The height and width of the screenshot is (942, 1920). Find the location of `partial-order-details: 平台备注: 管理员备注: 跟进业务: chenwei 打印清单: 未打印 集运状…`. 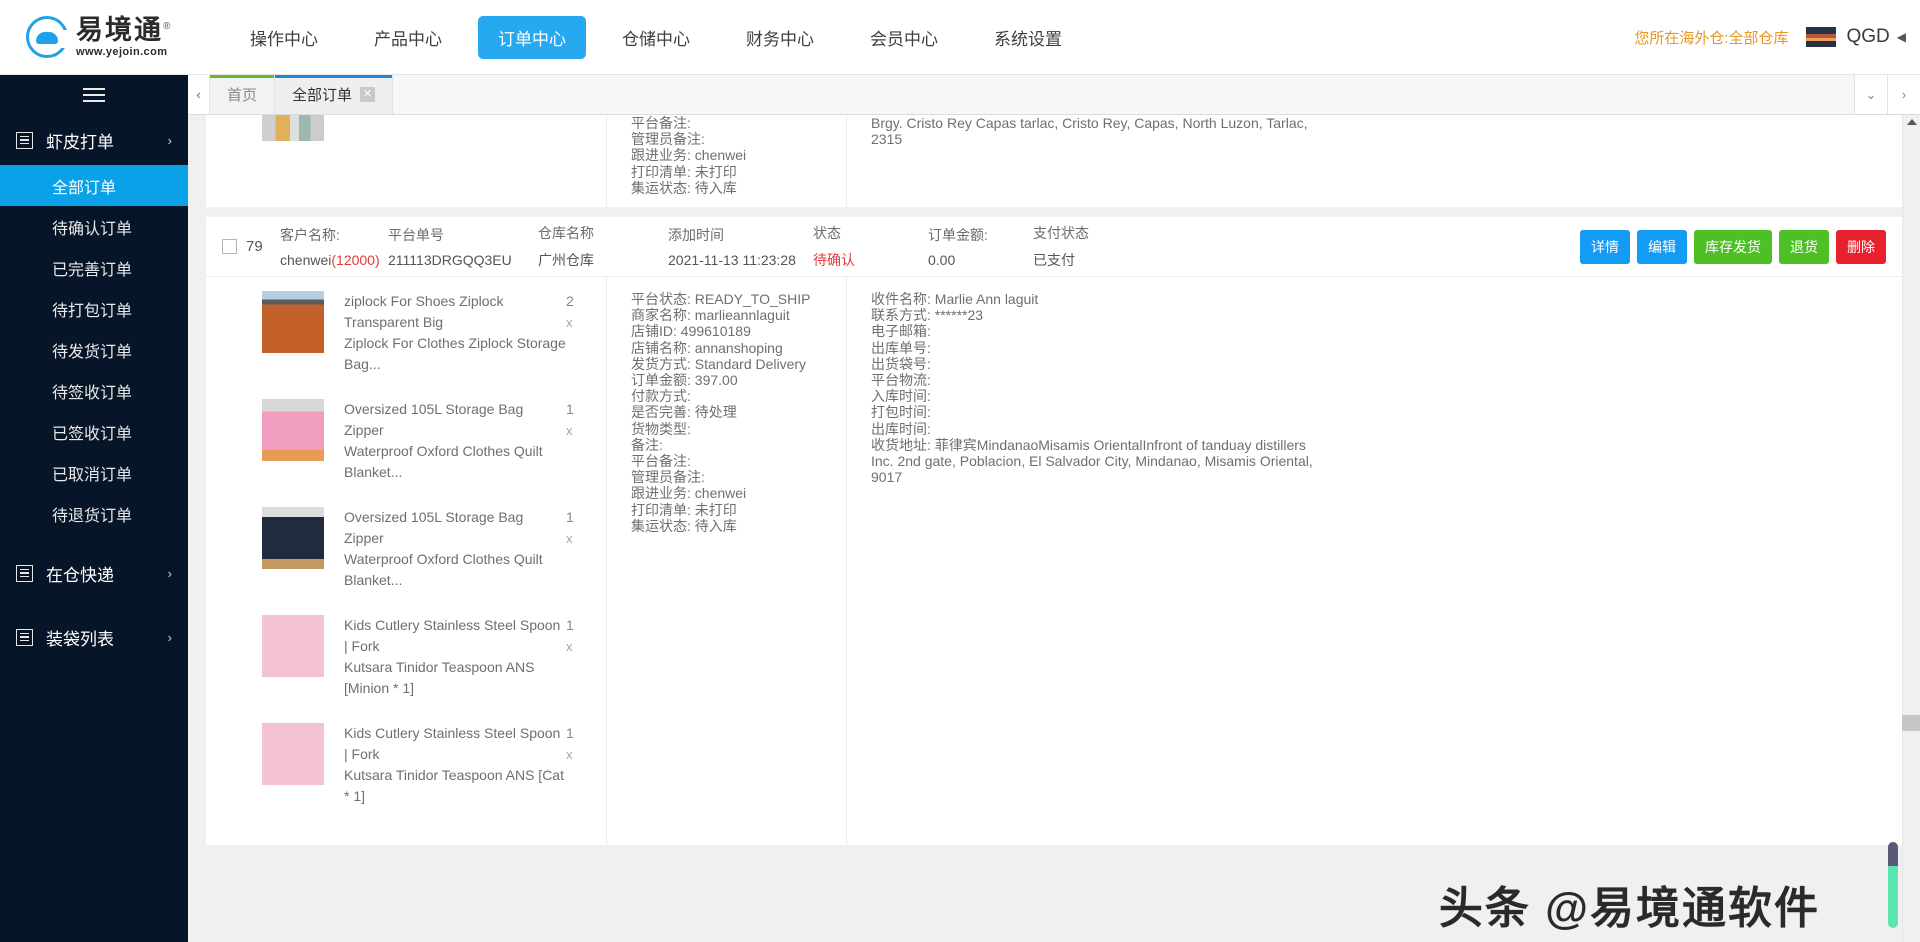

partial-order-details: 平台备注: 管理员备注: 跟进业务: chenwei 打印清单: 未打印 集运状… is located at coordinates (726, 161).